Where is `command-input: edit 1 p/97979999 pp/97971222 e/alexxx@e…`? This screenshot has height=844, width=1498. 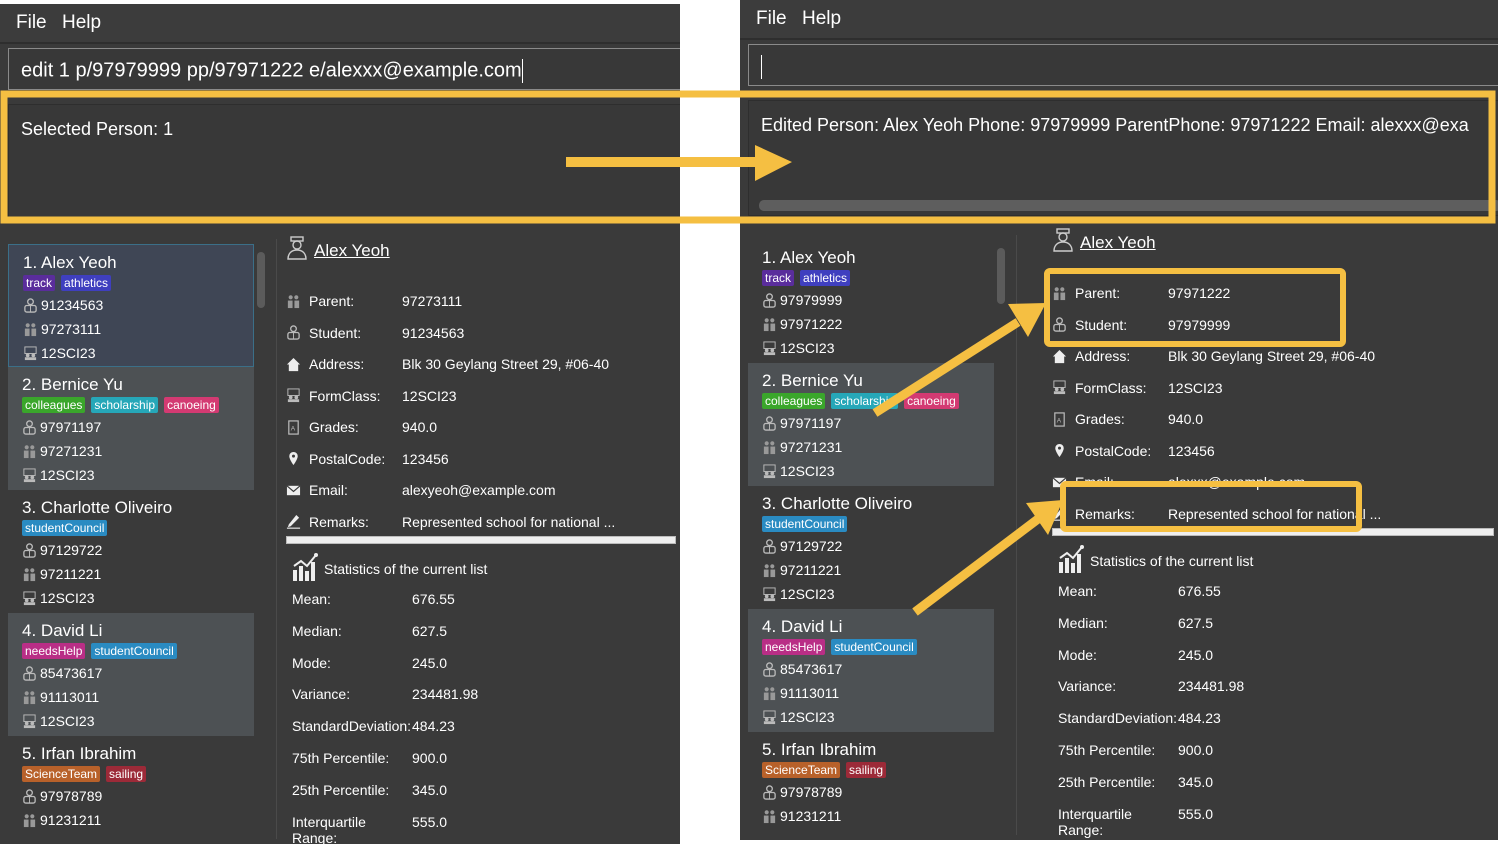 command-input: edit 1 p/97979999 pp/97971222 e/alexxx@e… is located at coordinates (344, 69).